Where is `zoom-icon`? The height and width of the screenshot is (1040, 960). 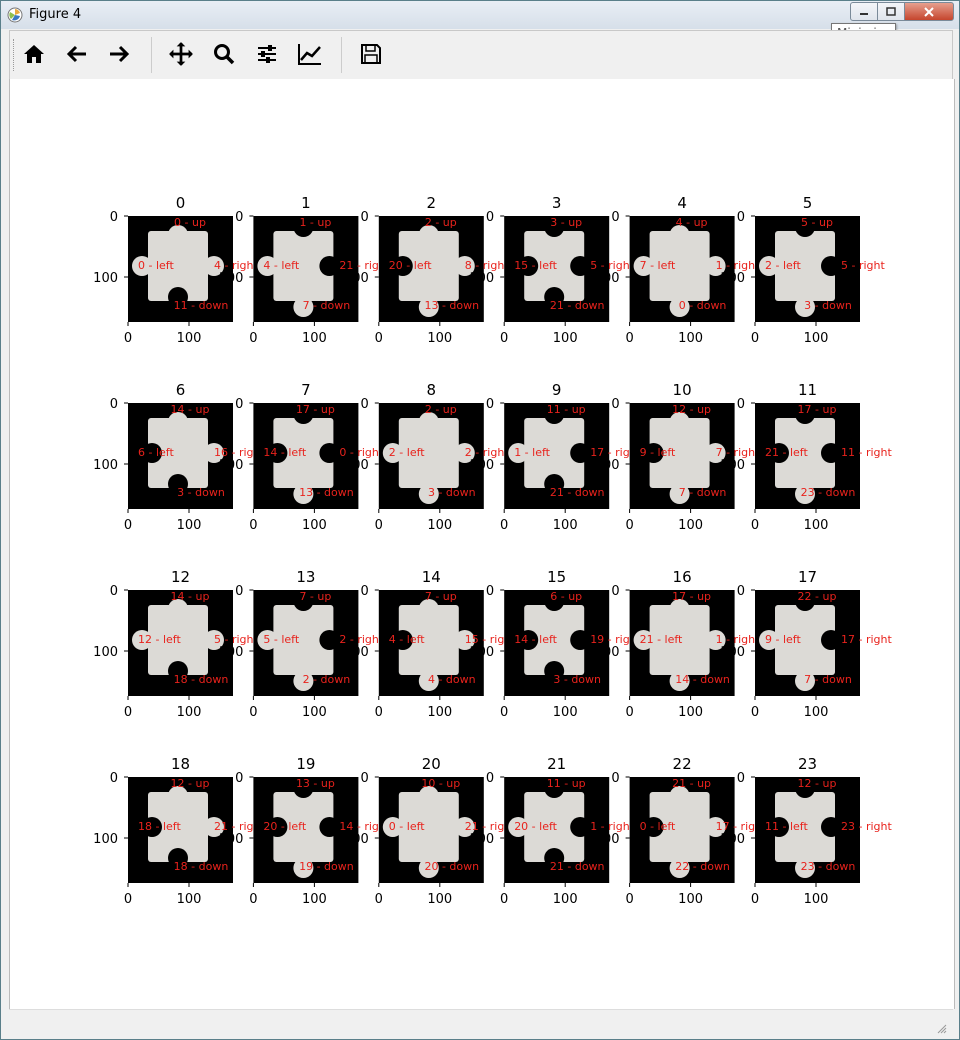 zoom-icon is located at coordinates (224, 54).